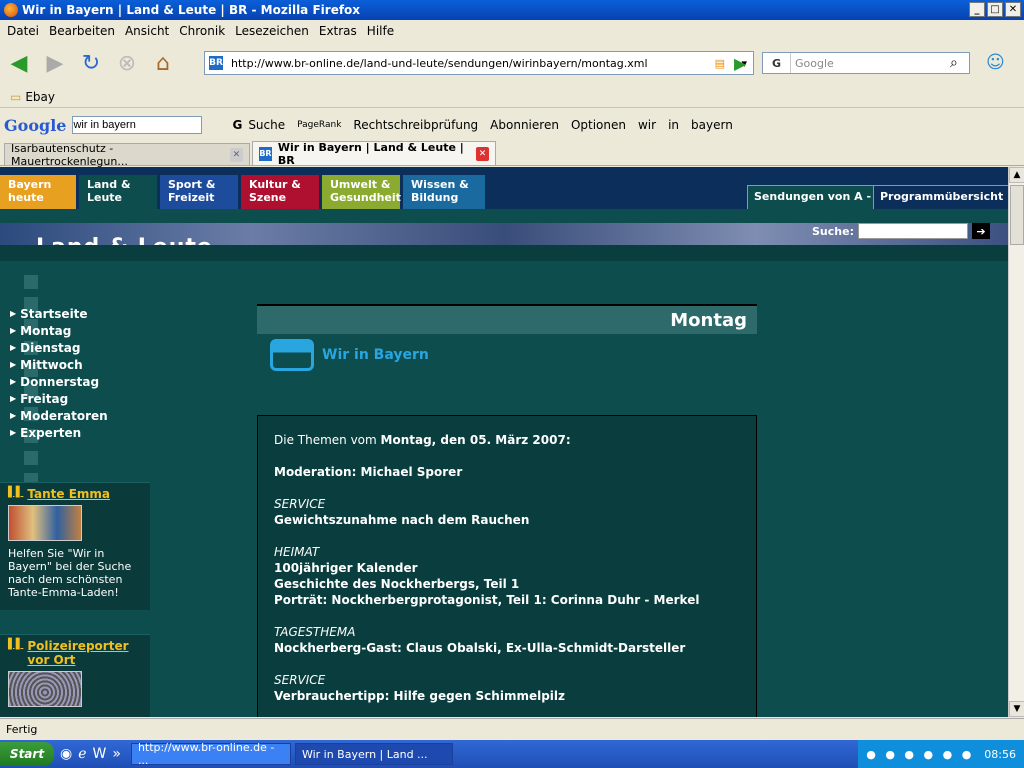 This screenshot has width=1024, height=768. Describe the element at coordinates (79, 494) in the screenshot. I see `teaser-title: Tante Emma` at that location.